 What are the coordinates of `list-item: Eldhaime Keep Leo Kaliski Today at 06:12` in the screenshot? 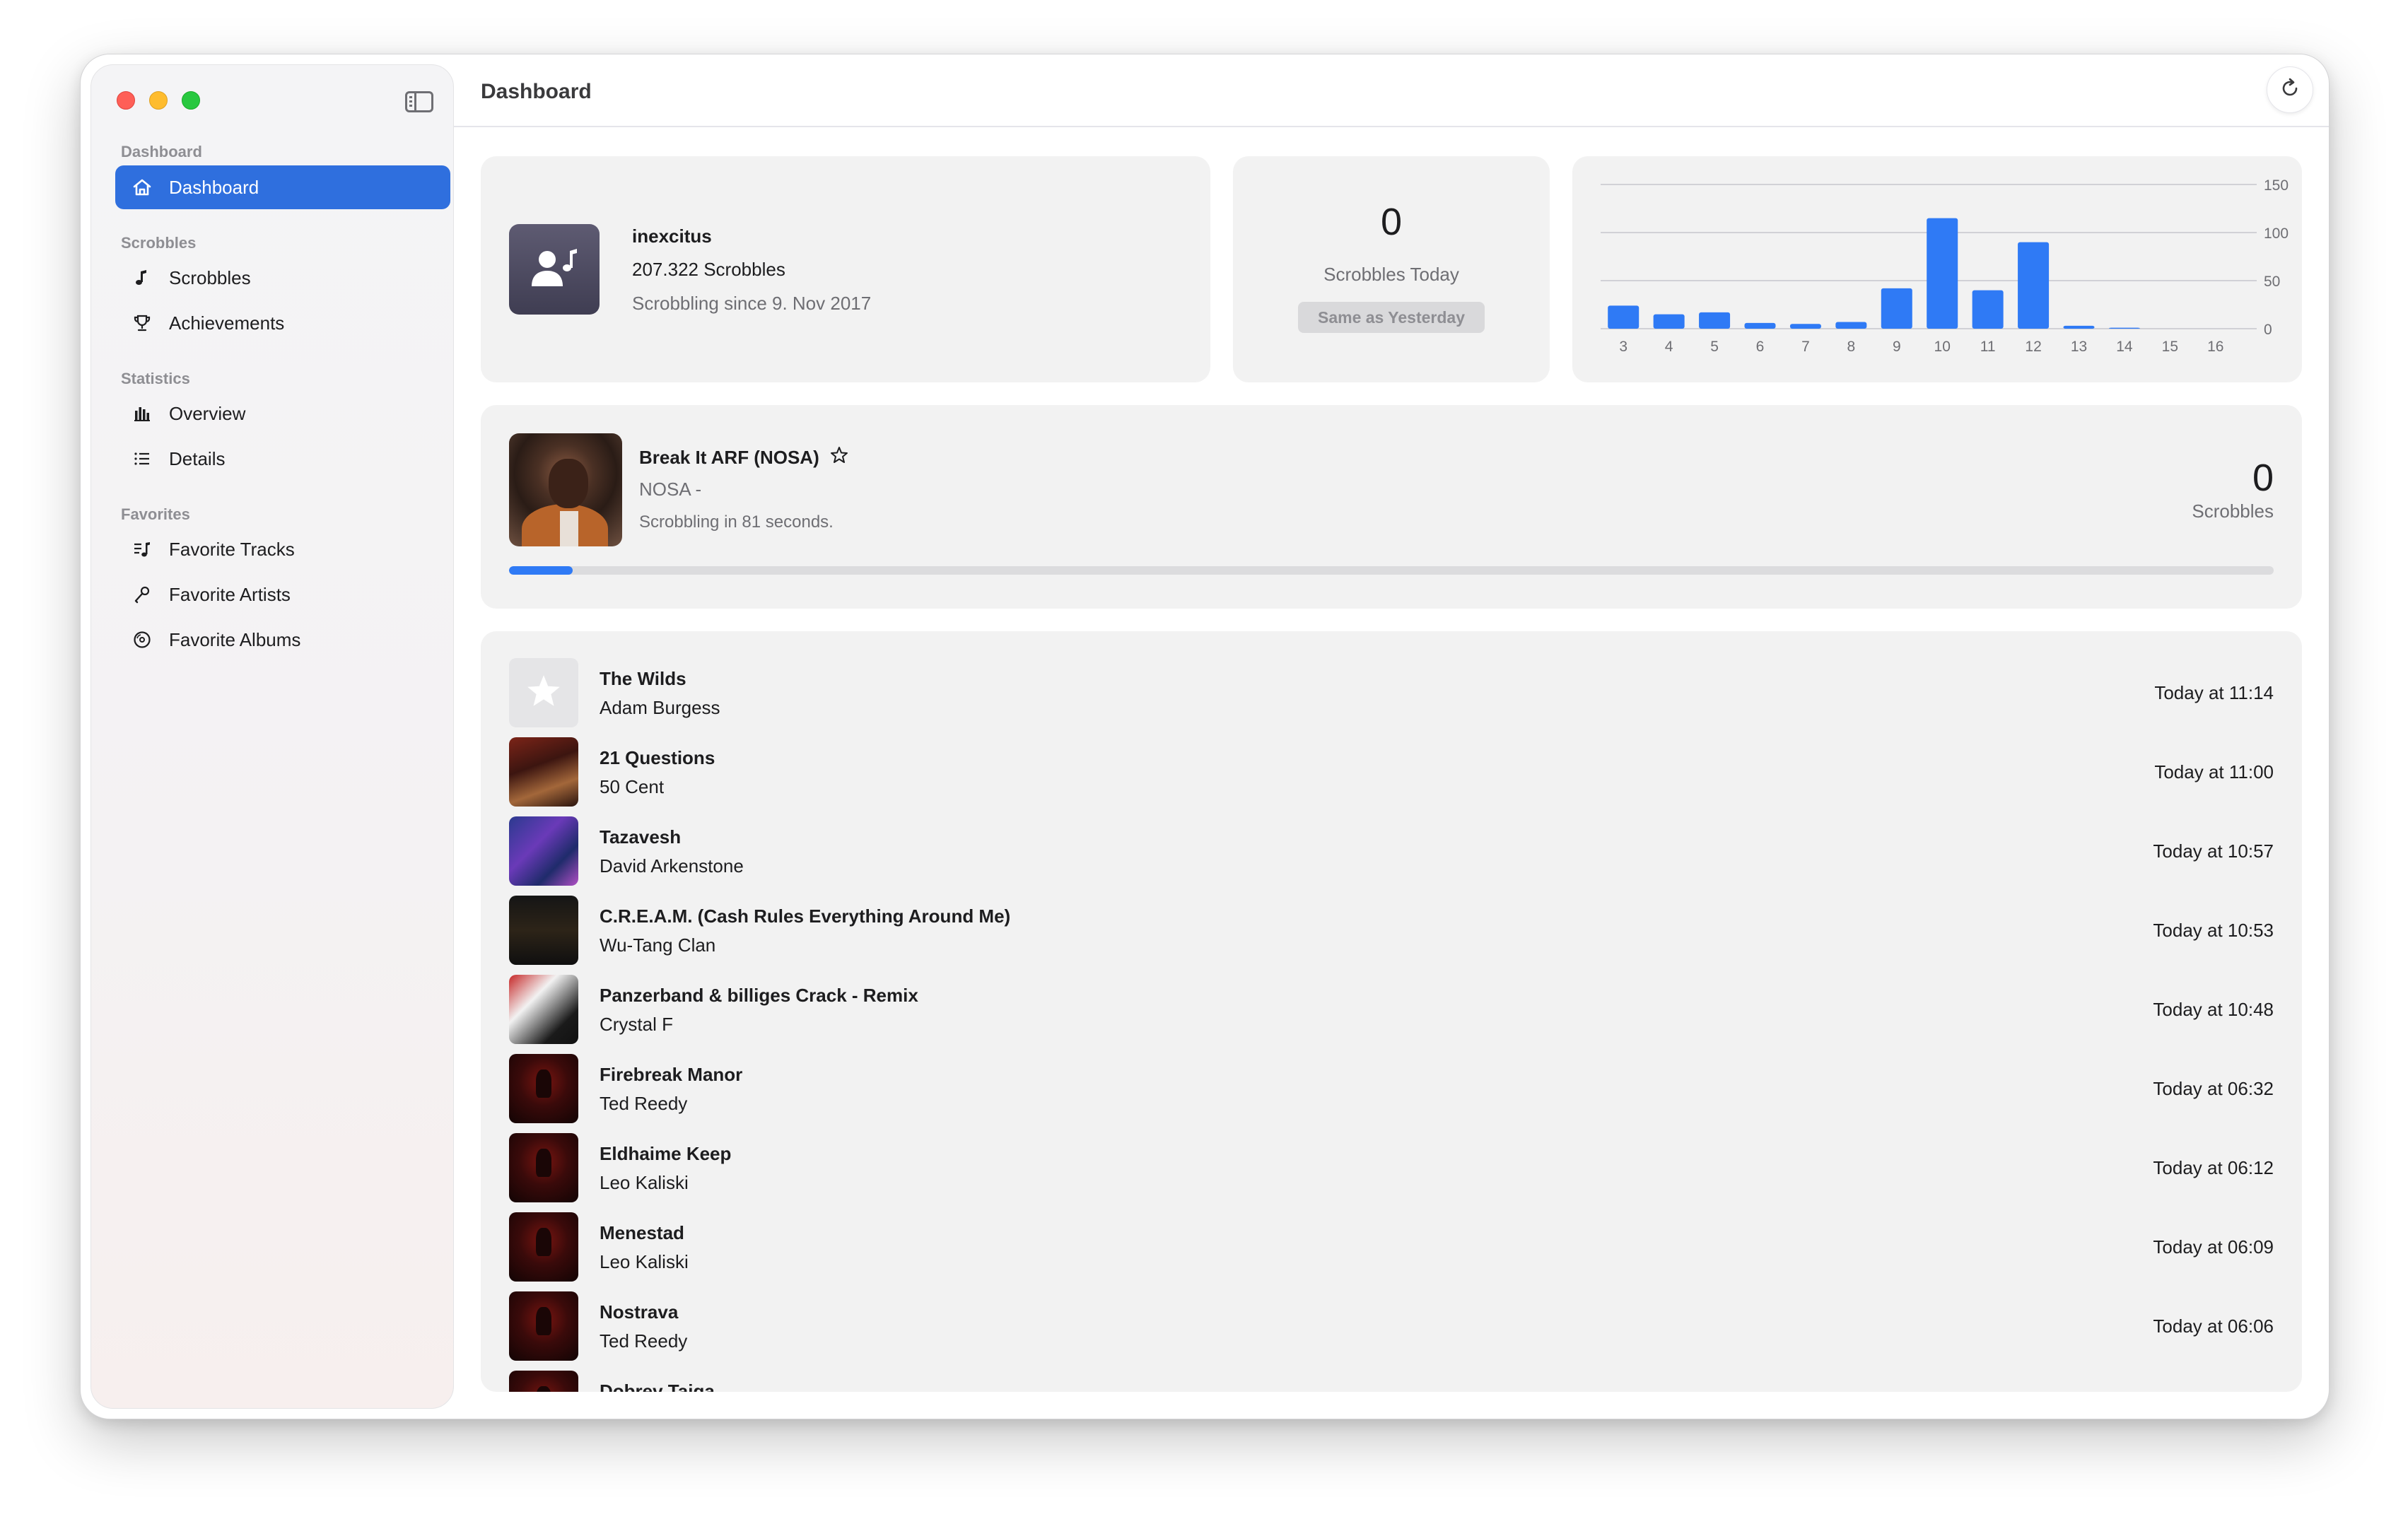 It's located at (1391, 1168).